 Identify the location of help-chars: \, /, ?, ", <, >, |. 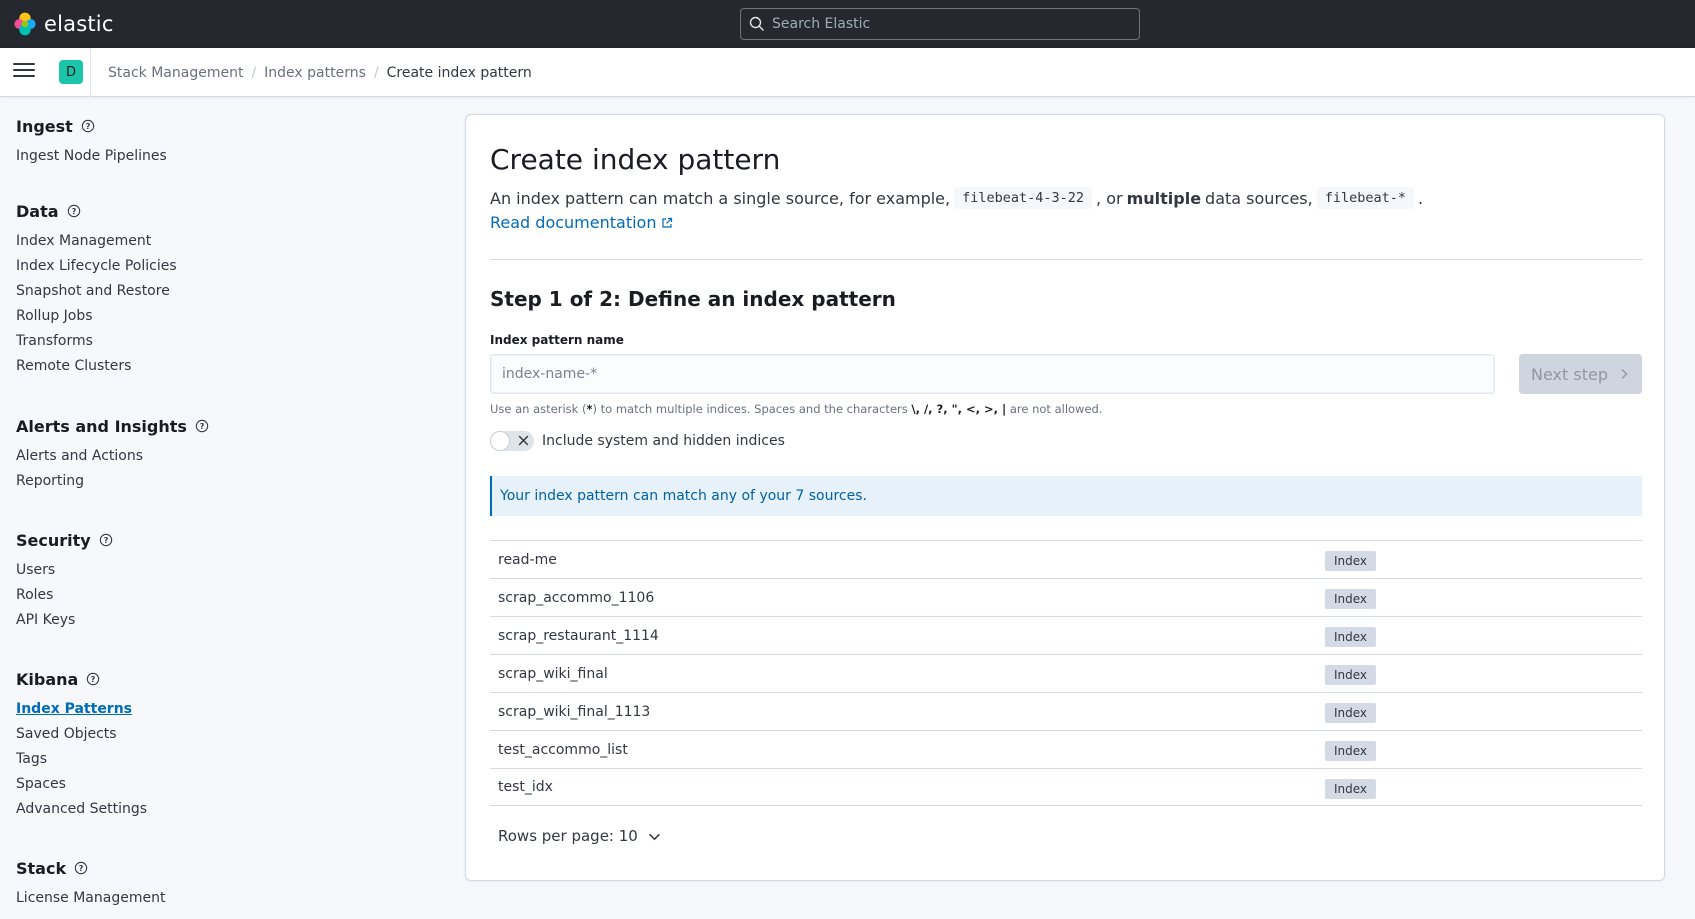
(959, 409).